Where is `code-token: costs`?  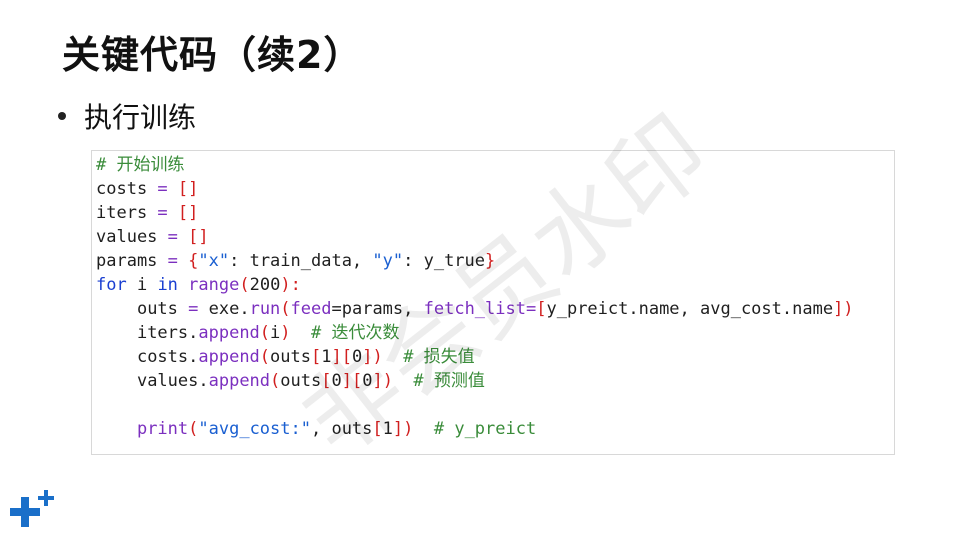
code-token: costs is located at coordinates (127, 189).